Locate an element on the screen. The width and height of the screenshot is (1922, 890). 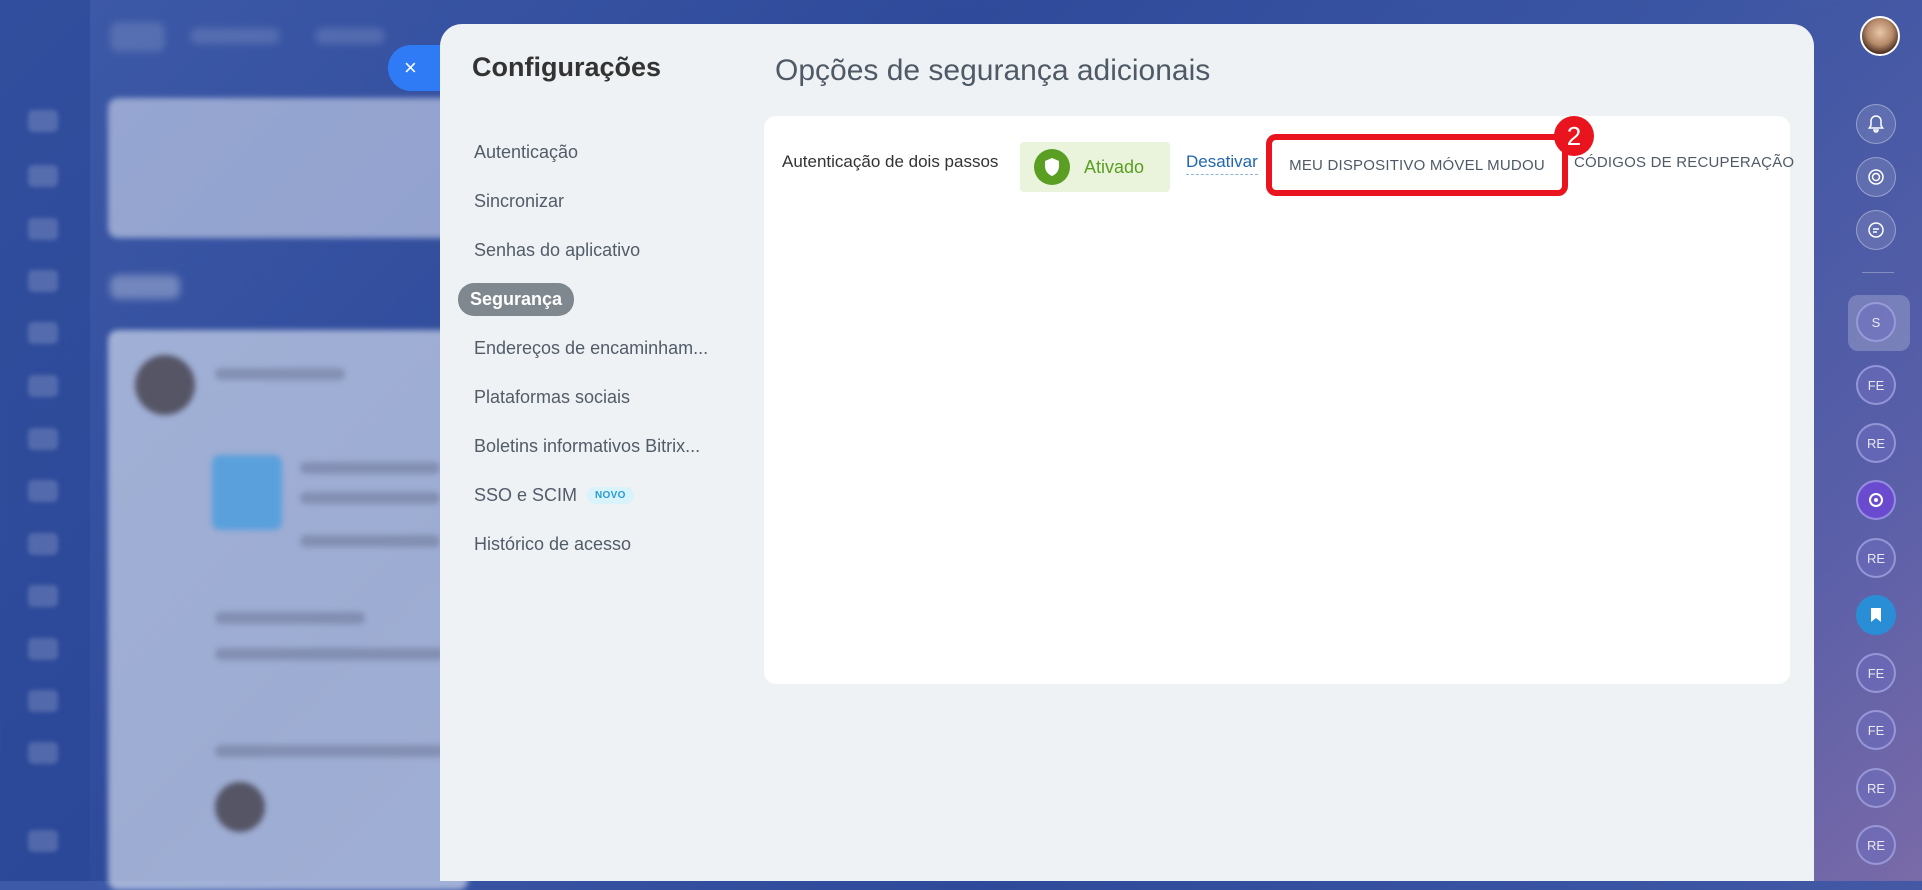
user-avatar is located at coordinates (1880, 36).